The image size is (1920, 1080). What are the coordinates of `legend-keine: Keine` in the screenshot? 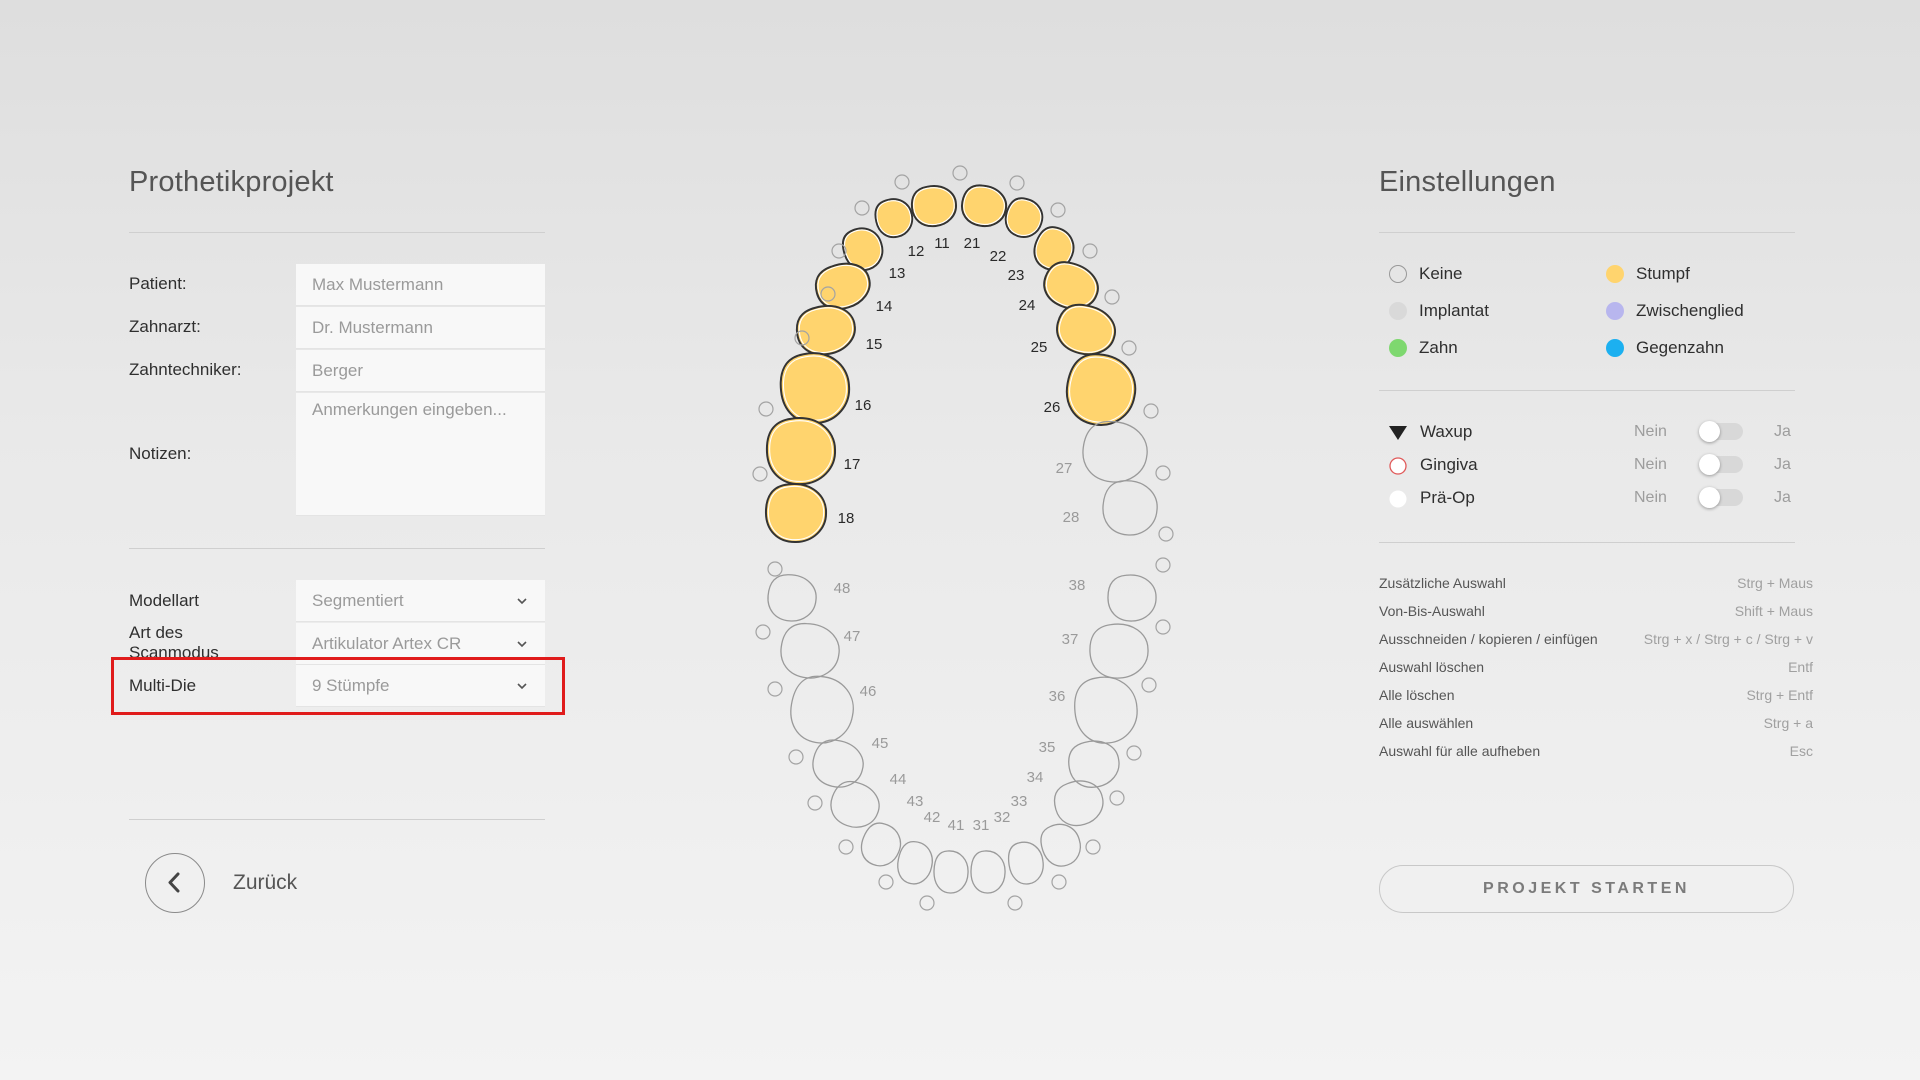 It's located at (1425, 274).